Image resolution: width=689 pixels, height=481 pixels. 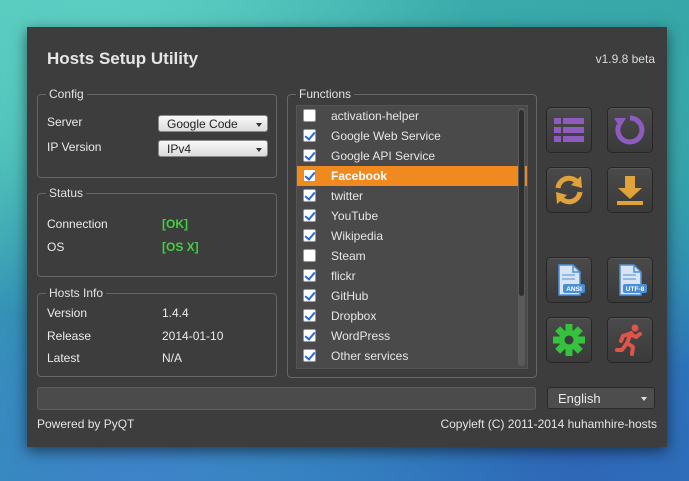 What do you see at coordinates (548, 424) in the screenshot?
I see `copyleft-label: Copyleft (C) 2011-2014 huhamhire-hosts` at bounding box center [548, 424].